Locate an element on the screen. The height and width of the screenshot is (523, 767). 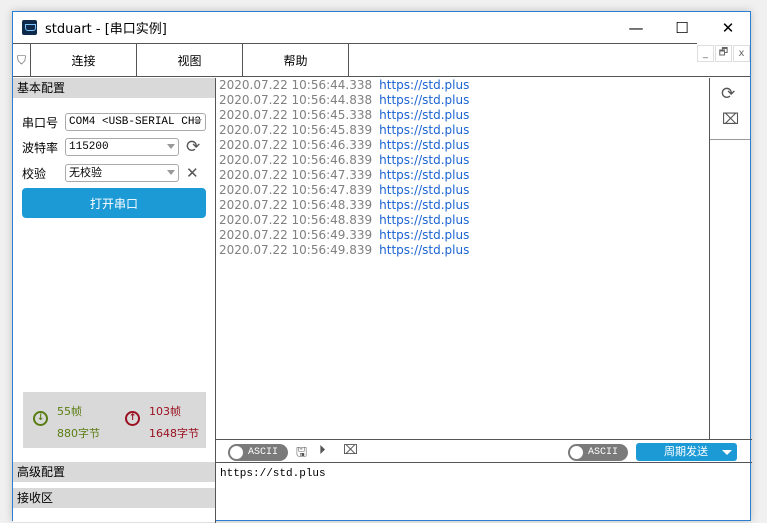
log-timestamp: 2020.07.22 10:56:45.839 is located at coordinates (296, 130).